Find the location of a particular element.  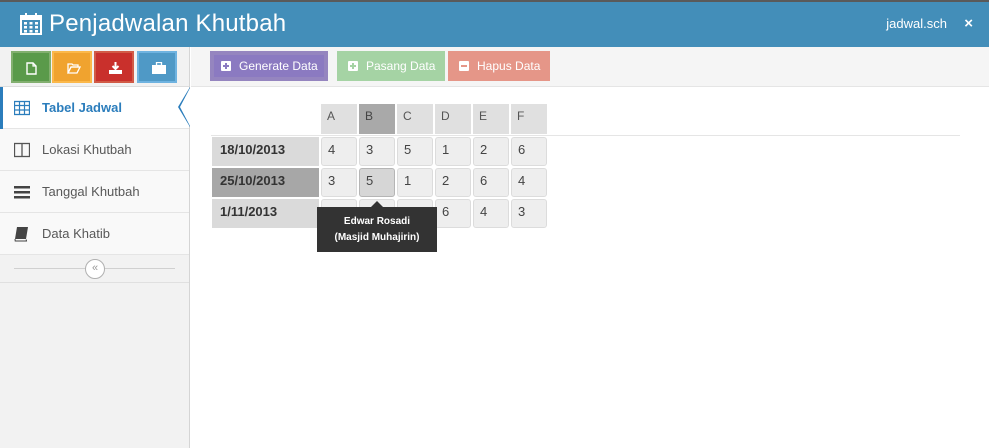

generate-data-label: Generate Data is located at coordinates (278, 66).